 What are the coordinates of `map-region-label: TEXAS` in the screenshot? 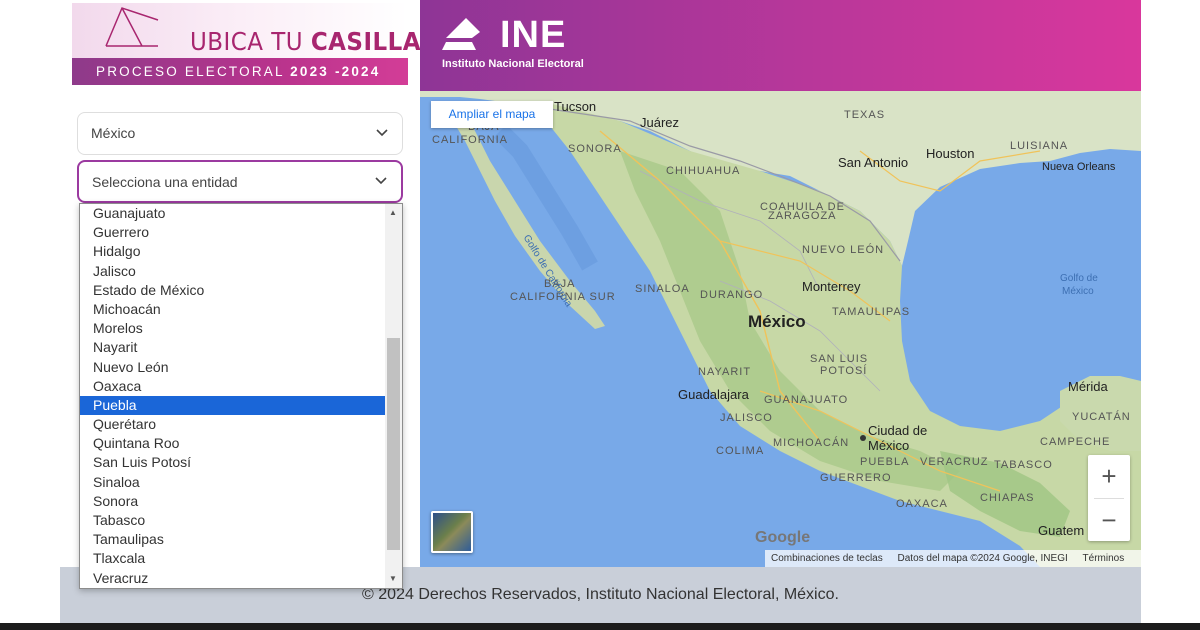 It's located at (865, 115).